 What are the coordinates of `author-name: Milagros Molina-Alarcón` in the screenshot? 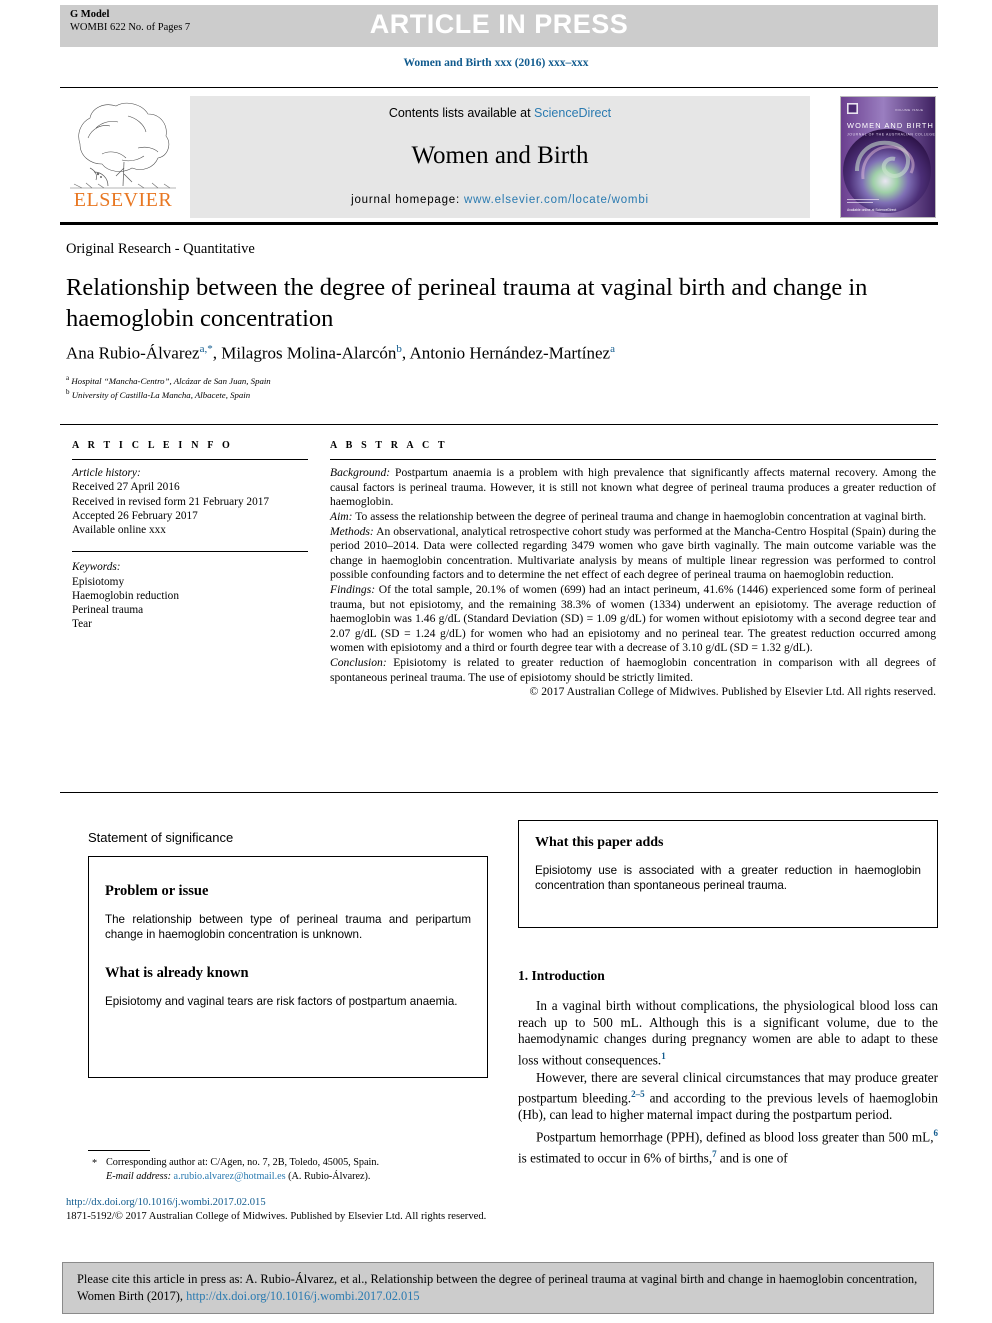 It's located at (309, 353).